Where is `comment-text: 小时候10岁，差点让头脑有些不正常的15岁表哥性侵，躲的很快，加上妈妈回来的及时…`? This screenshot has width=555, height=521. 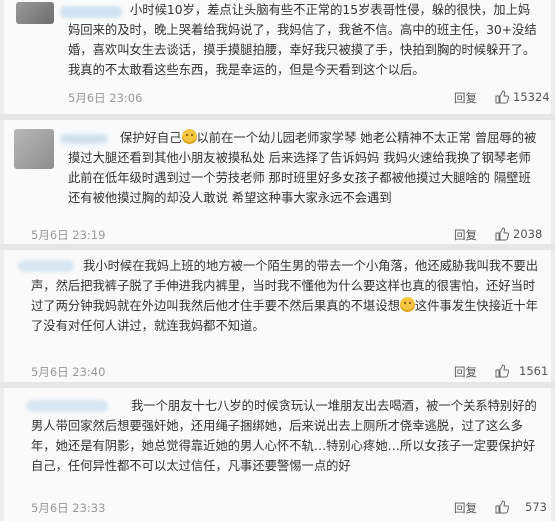 comment-text: 小时候10岁，差点让头脑有些不正常的15岁表哥性侵，躲的很快，加上妈妈回来的及时… is located at coordinates (305, 40).